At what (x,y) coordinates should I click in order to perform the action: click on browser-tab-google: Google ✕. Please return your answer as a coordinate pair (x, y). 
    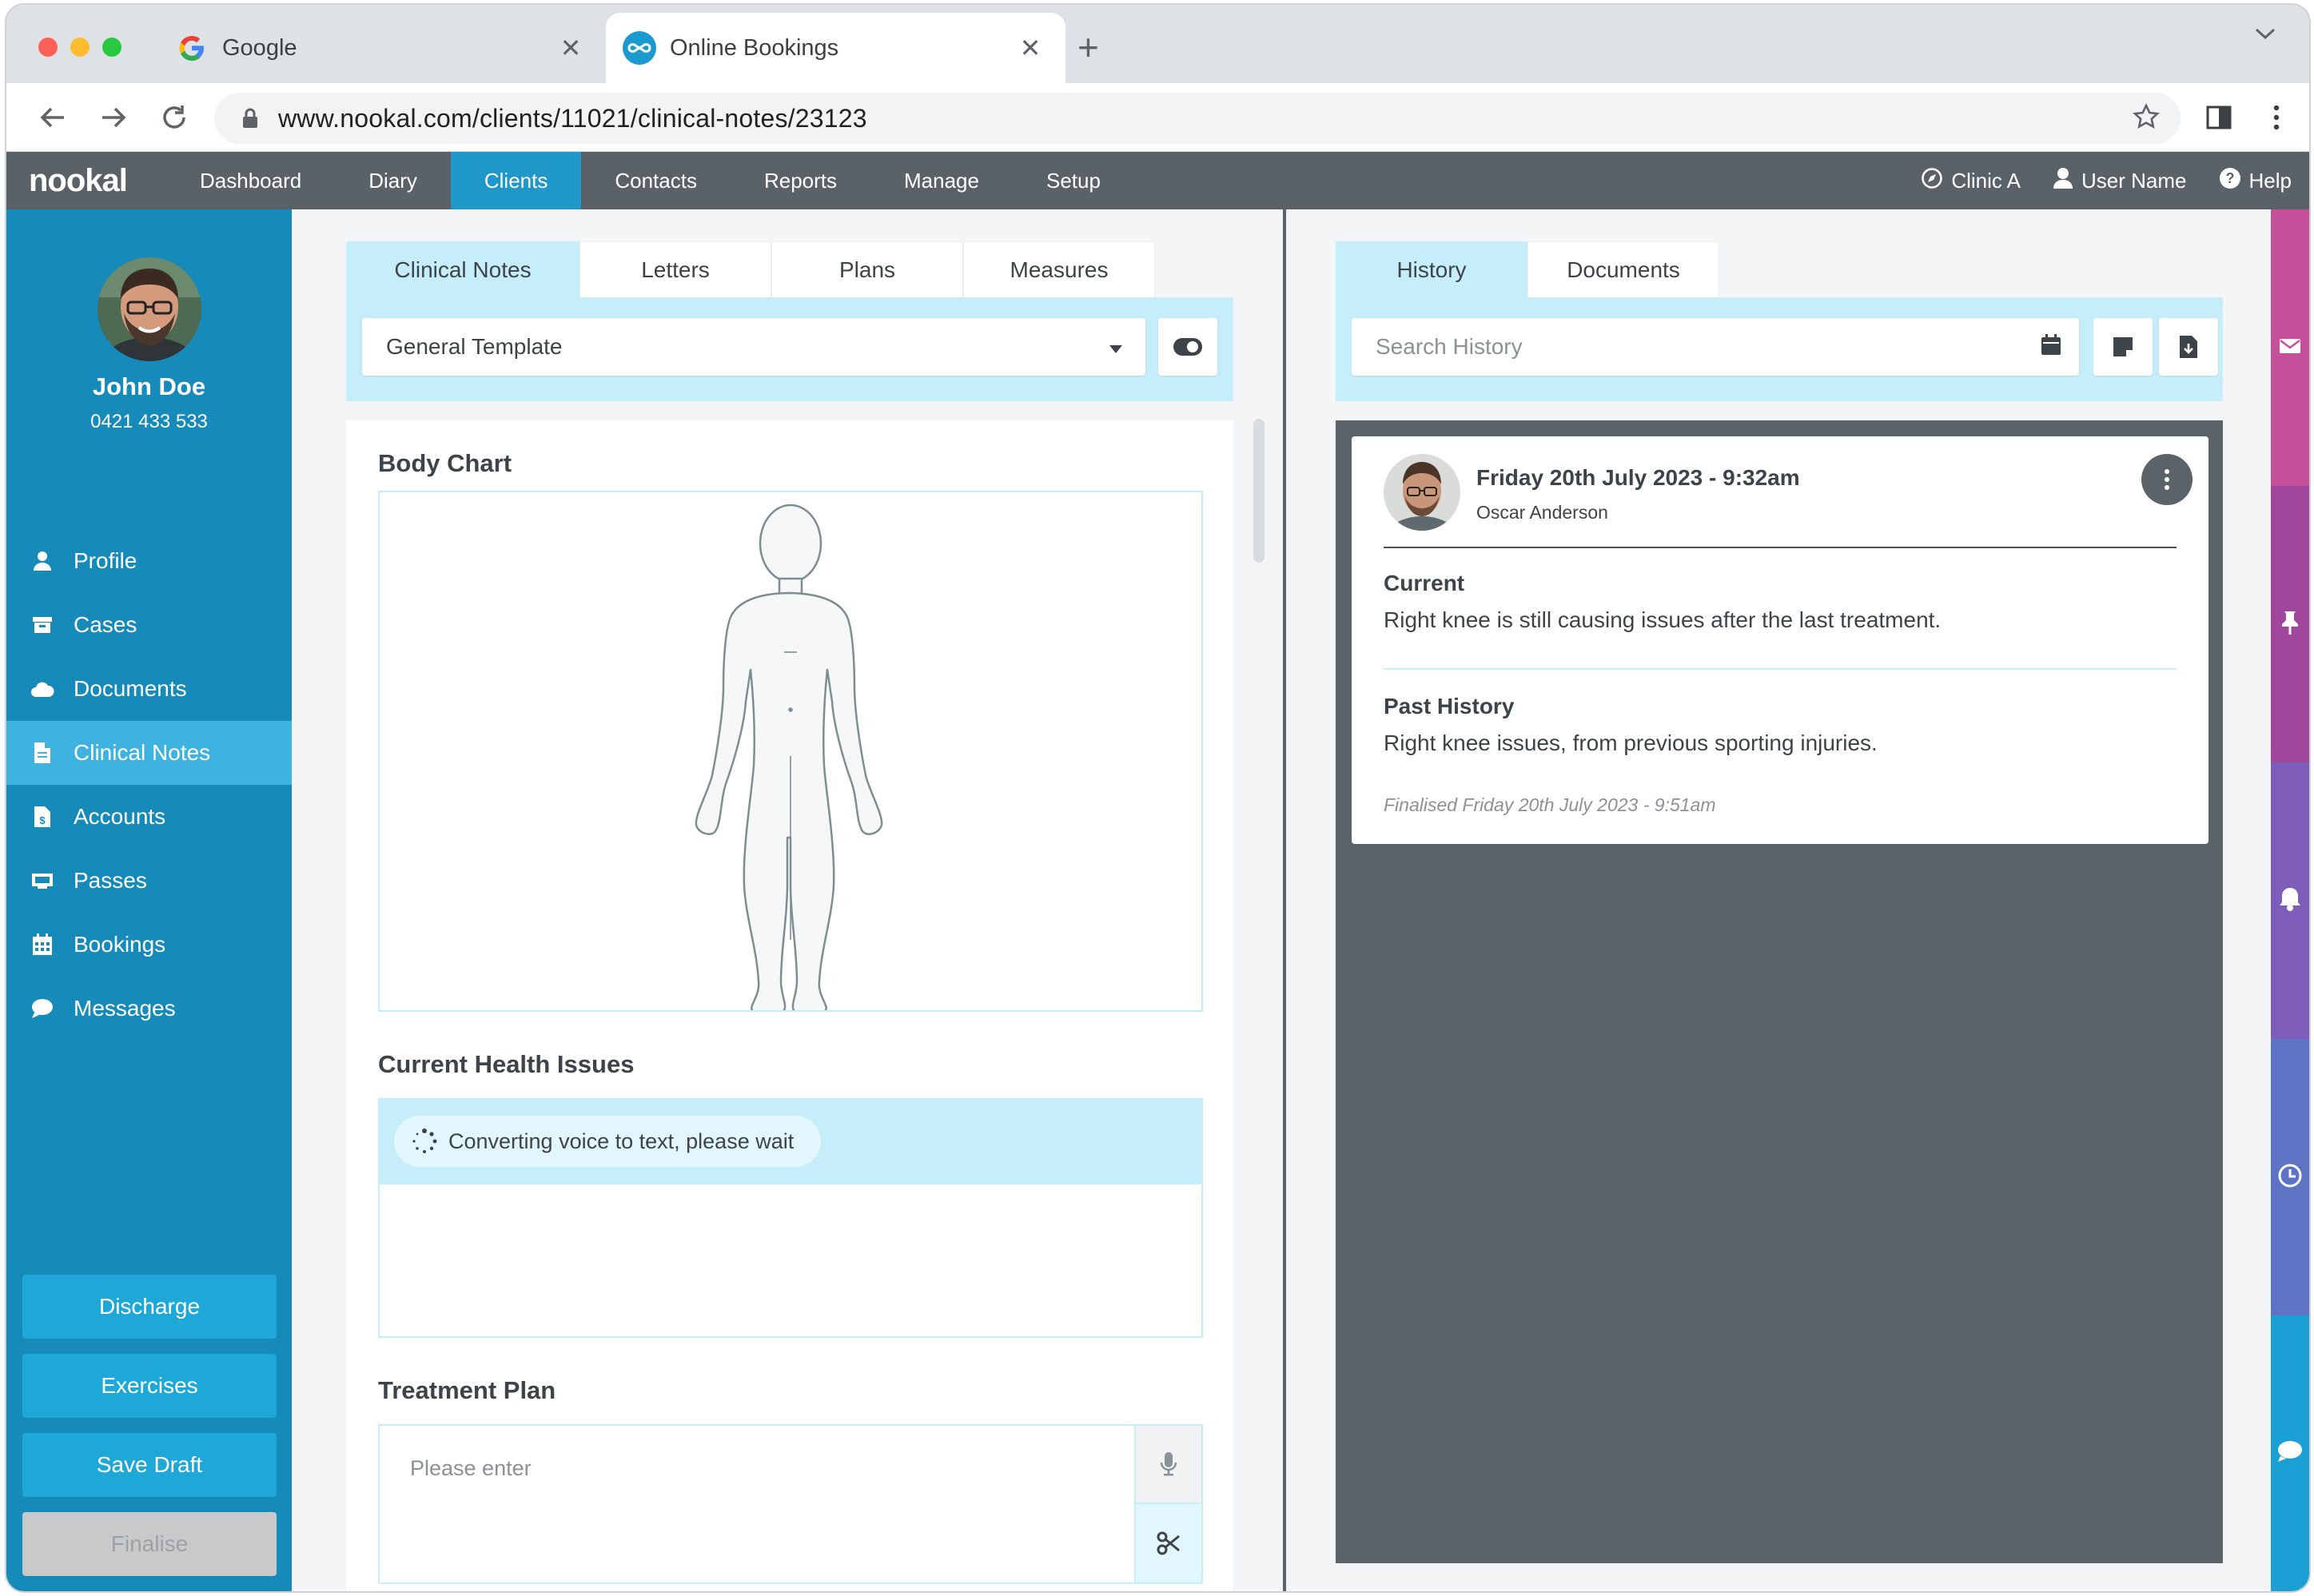
    Looking at the image, I should click on (382, 48).